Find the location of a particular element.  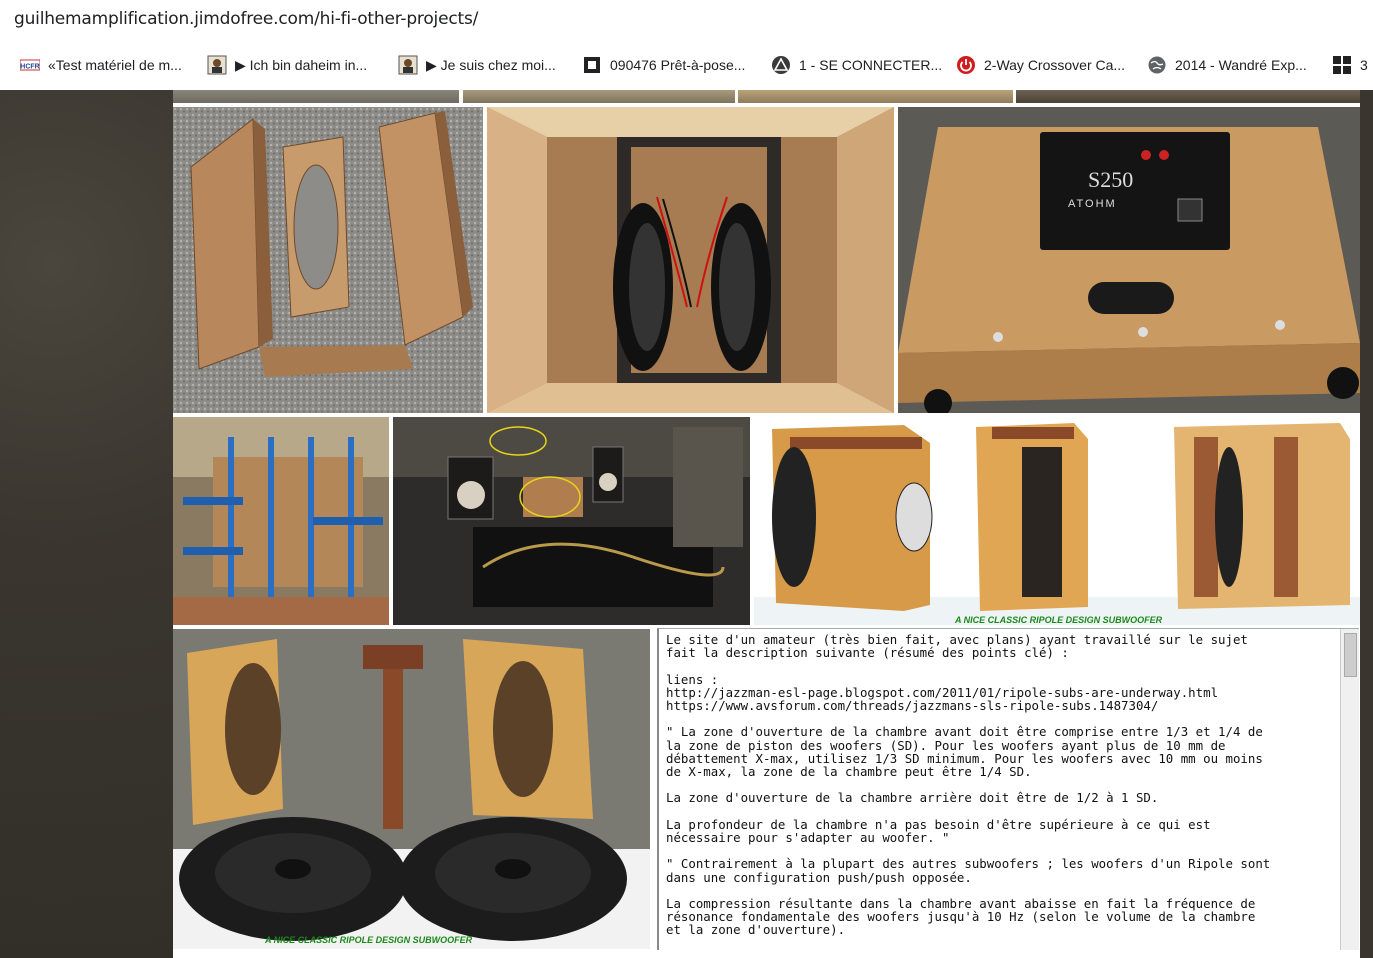

photo-box-inside is located at coordinates (690, 260).